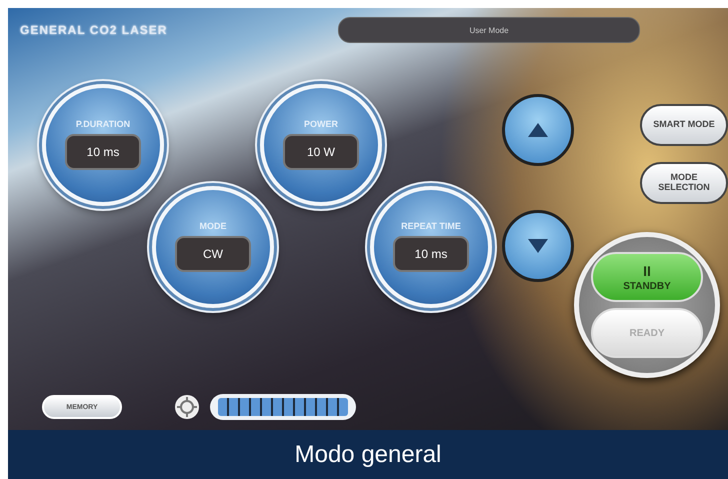 The image size is (728, 479). Describe the element at coordinates (213, 254) in the screenshot. I see `dial-value: CW` at that location.